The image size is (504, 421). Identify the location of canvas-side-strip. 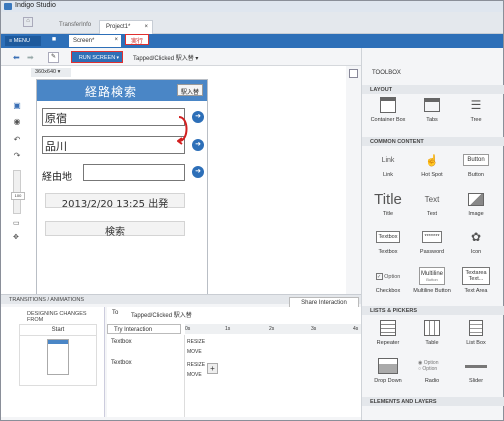
(353, 180).